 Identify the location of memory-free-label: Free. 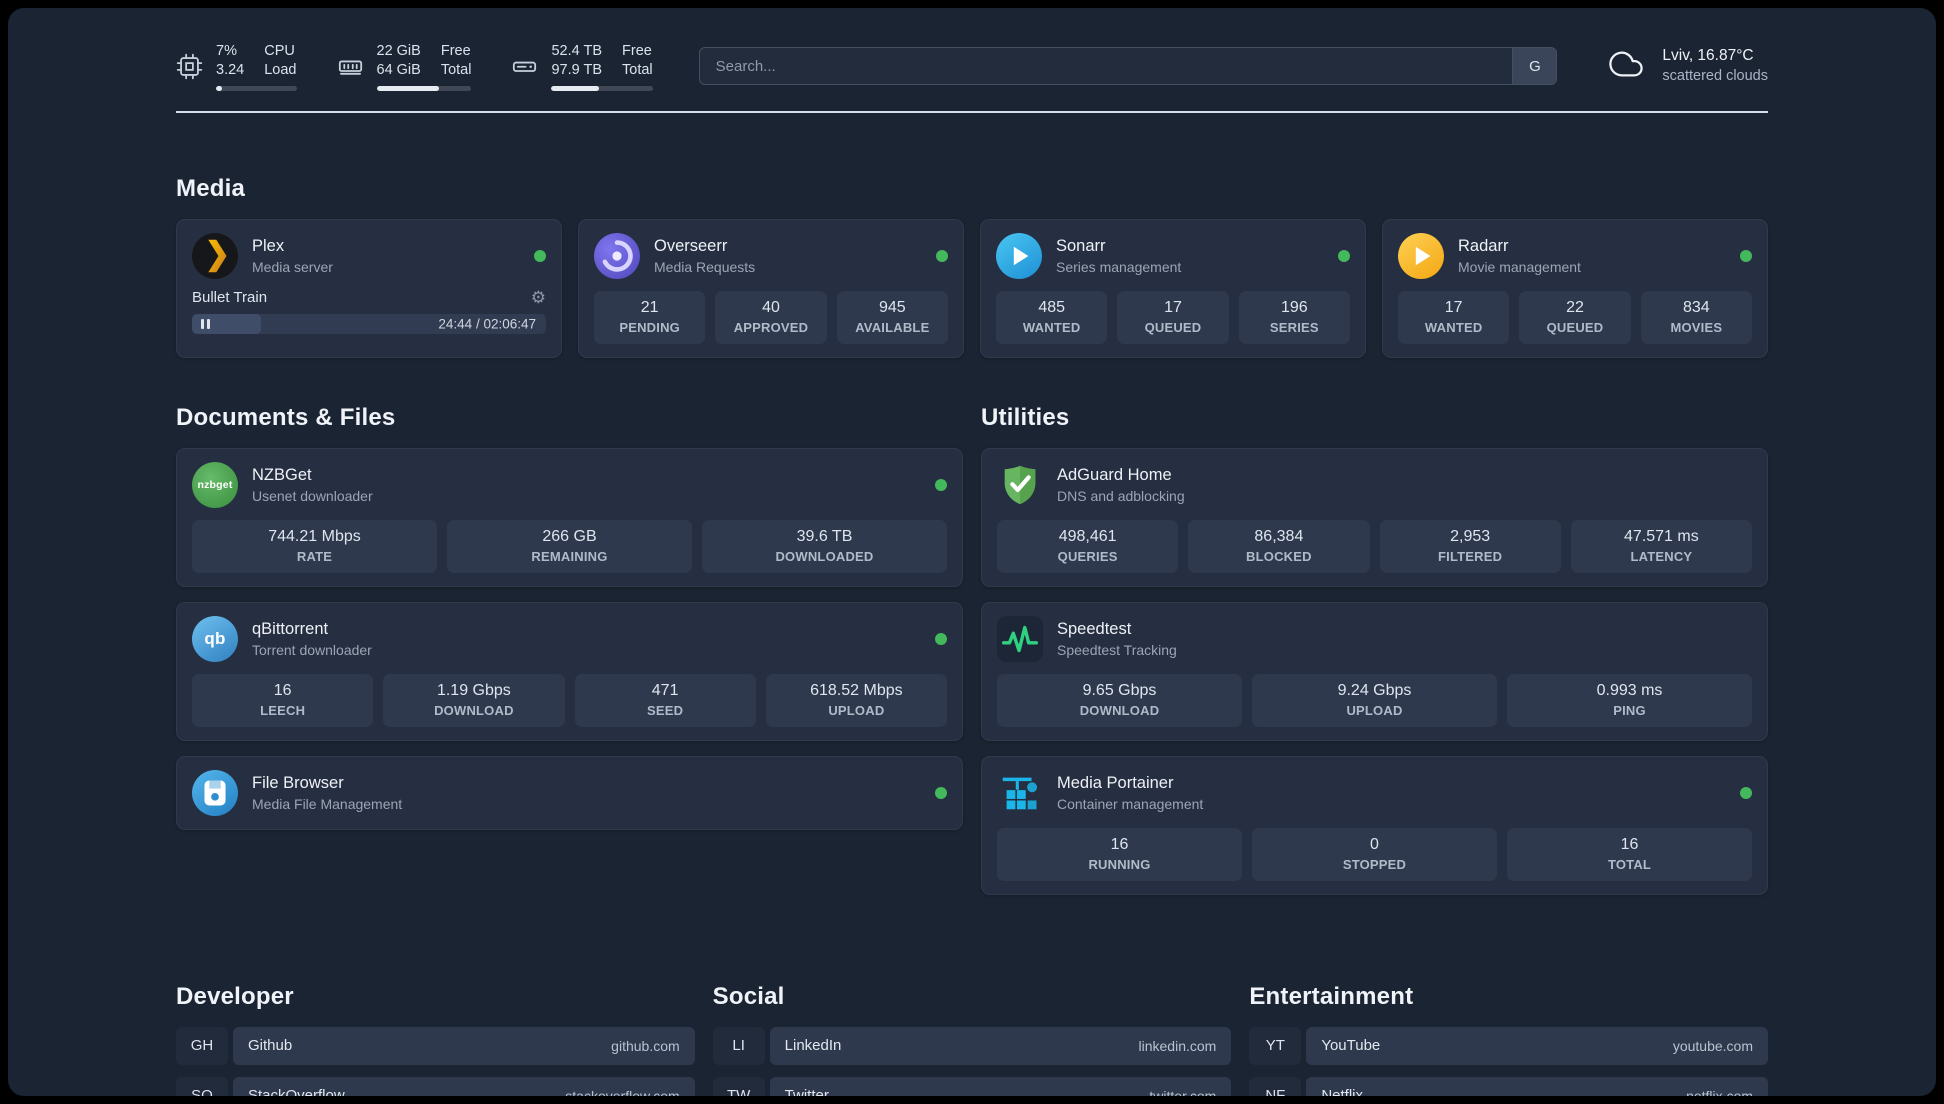
(455, 51).